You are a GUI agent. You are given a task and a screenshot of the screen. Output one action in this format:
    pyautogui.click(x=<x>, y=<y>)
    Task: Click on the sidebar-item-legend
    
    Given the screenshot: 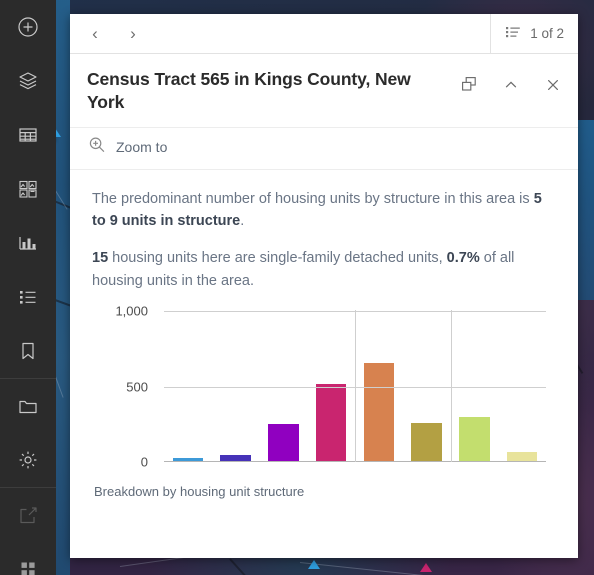 What is the action you would take?
    pyautogui.click(x=28, y=297)
    